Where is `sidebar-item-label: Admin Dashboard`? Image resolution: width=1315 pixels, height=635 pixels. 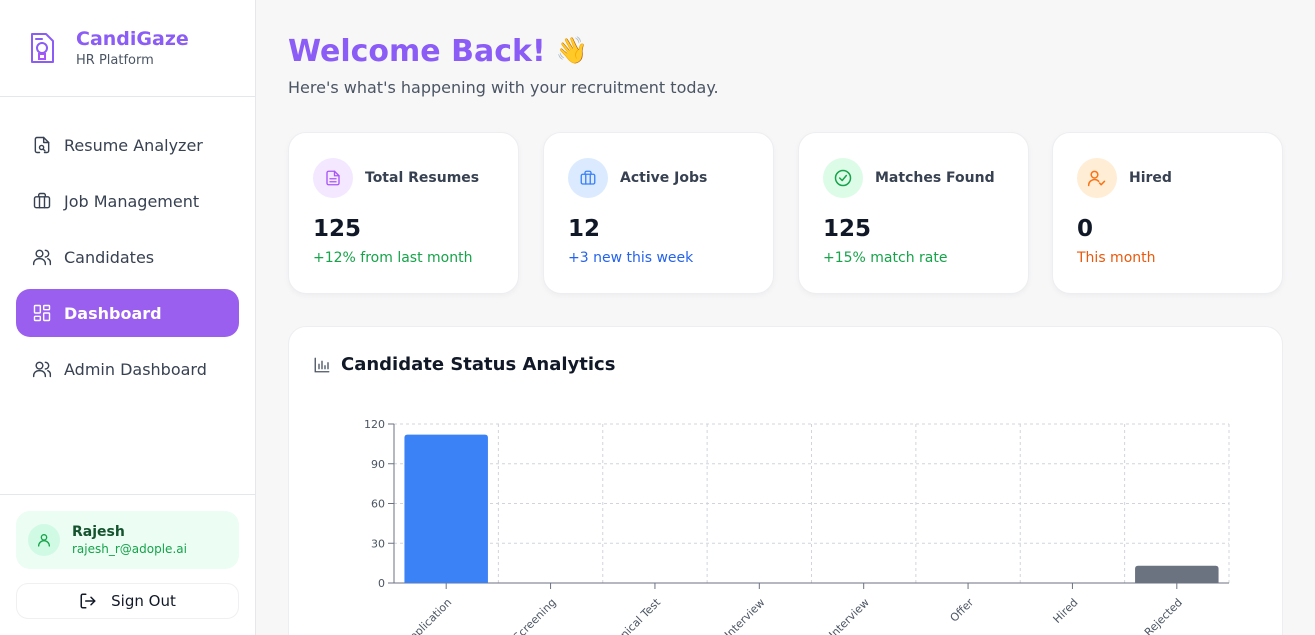 sidebar-item-label: Admin Dashboard is located at coordinates (135, 369).